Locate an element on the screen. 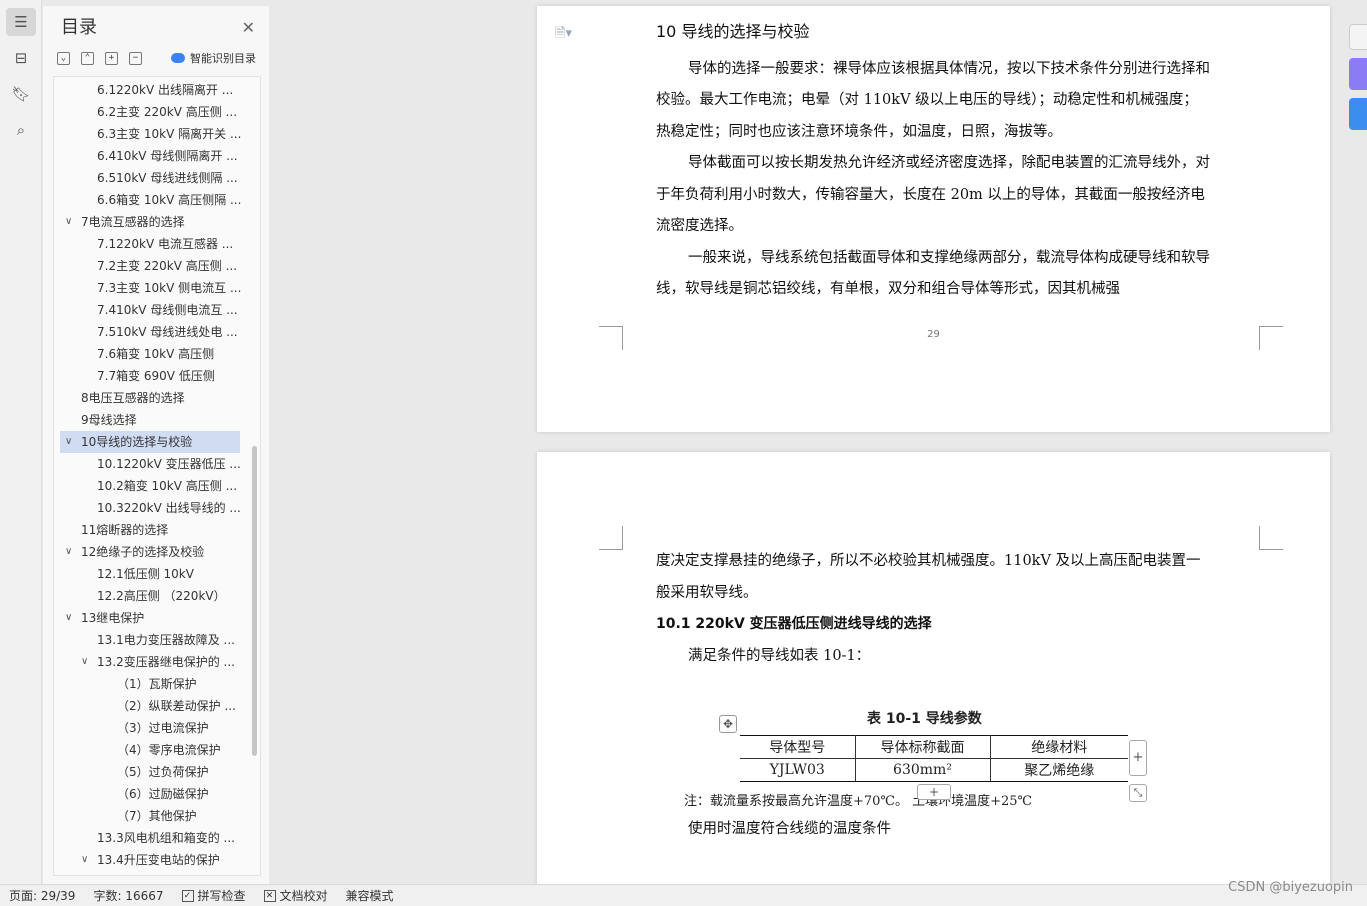 The height and width of the screenshot is (906, 1367). toc-item: 12.1低压侧 10kV is located at coordinates (157, 574).